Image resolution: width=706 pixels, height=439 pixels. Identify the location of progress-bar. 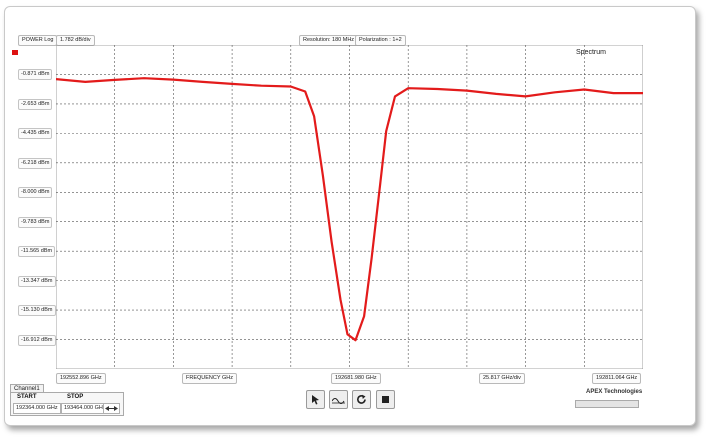
(607, 404).